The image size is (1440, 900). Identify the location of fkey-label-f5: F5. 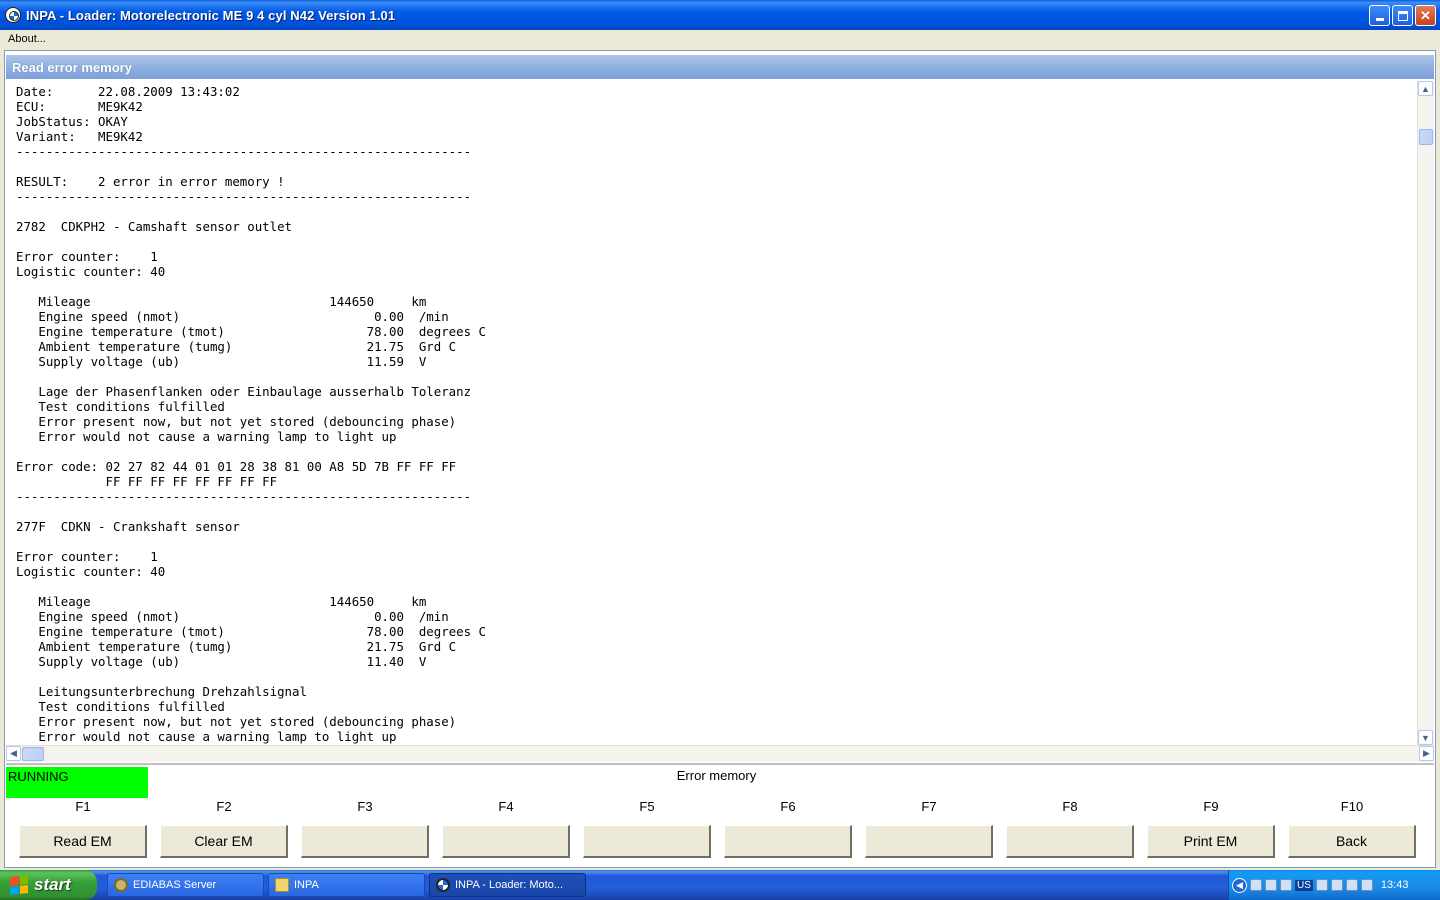
(647, 806).